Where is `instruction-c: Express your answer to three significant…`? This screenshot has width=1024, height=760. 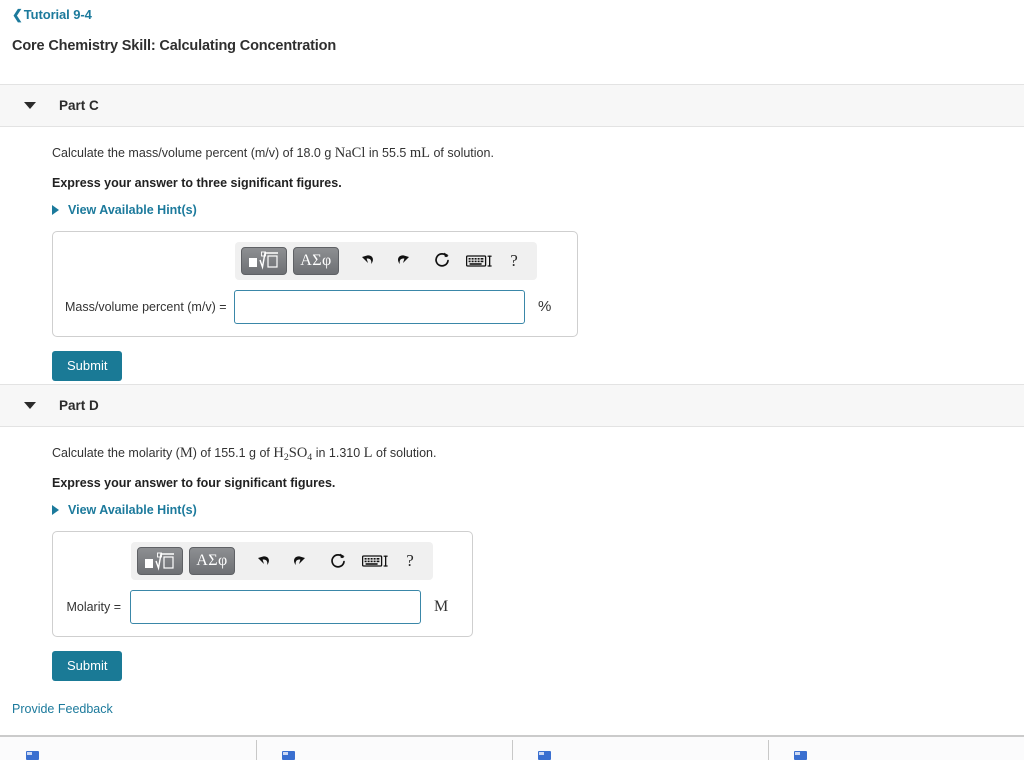 instruction-c: Express your answer to three significant… is located at coordinates (197, 182).